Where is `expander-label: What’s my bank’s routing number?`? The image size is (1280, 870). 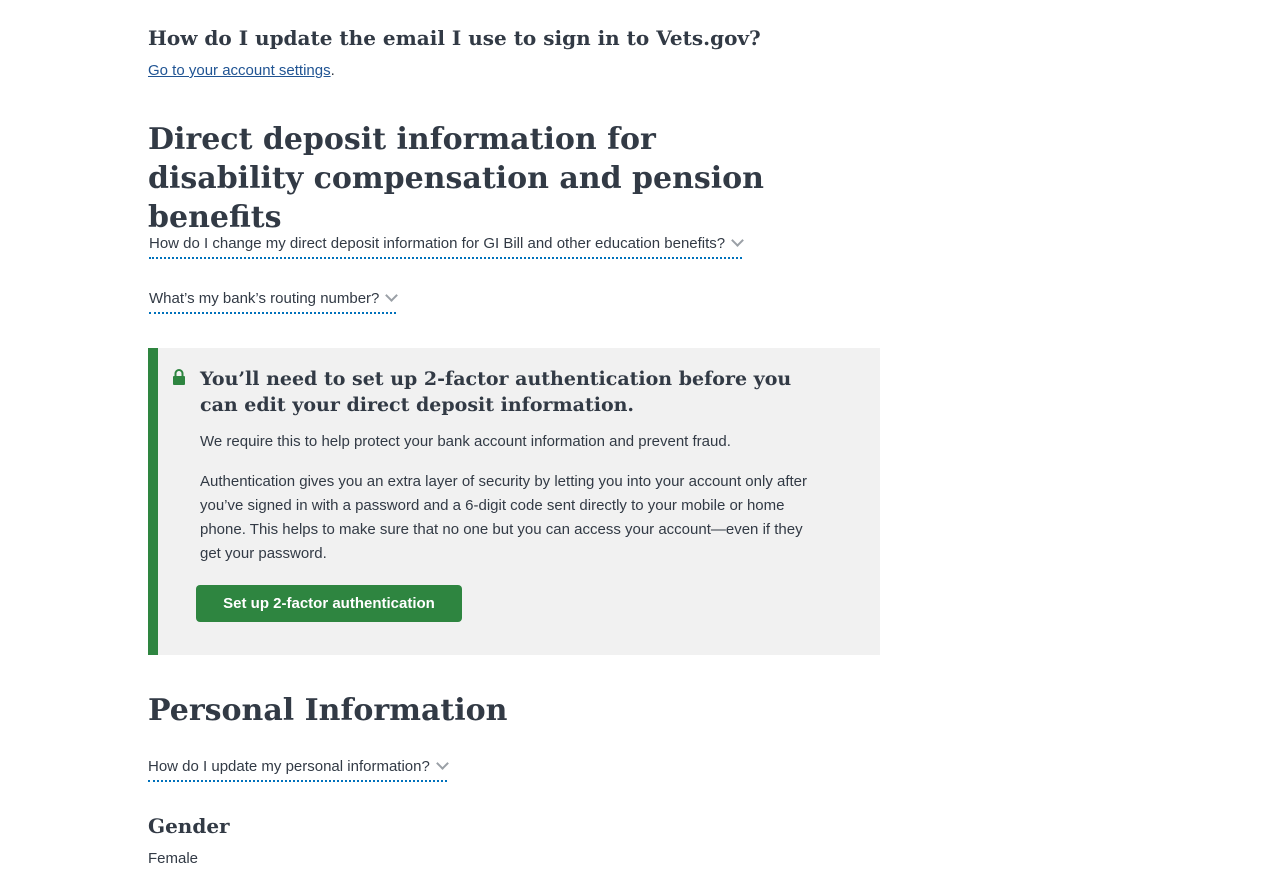
expander-label: What’s my bank’s routing number? is located at coordinates (264, 298).